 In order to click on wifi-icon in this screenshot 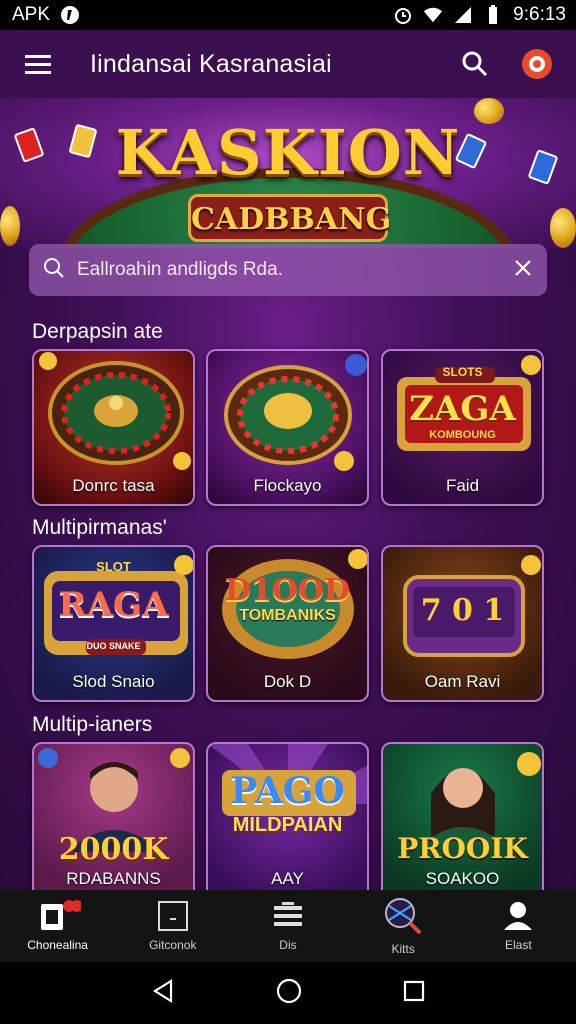, I will do `click(433, 15)`.